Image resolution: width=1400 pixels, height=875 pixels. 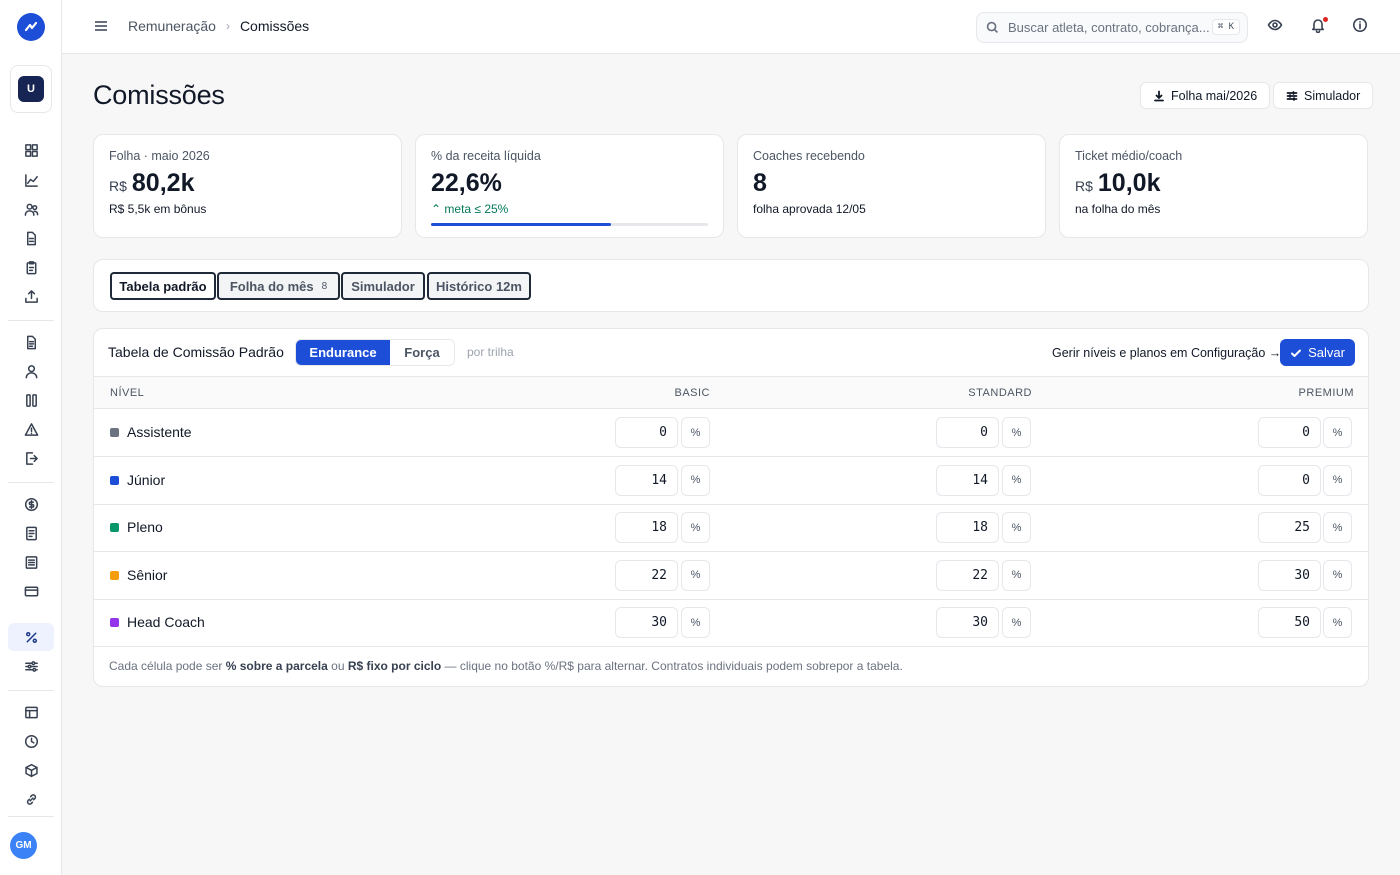 I want to click on commission-input-premium: 25, so click(x=1289, y=528).